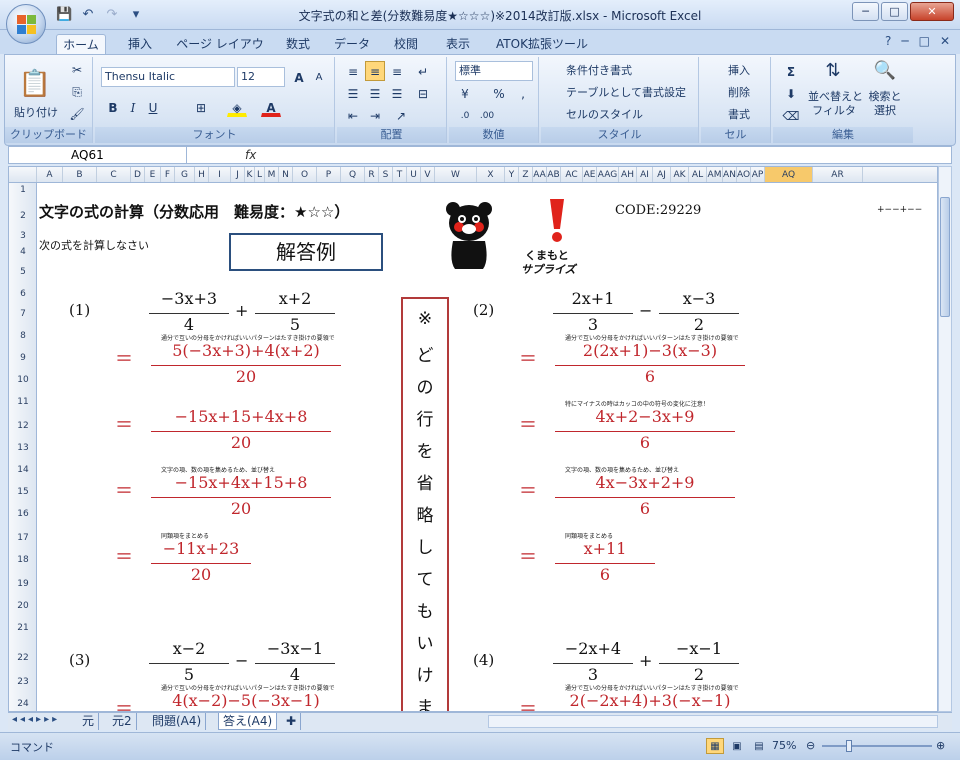  Describe the element at coordinates (662, 174) in the screenshot. I see `column-header: AJ` at that location.